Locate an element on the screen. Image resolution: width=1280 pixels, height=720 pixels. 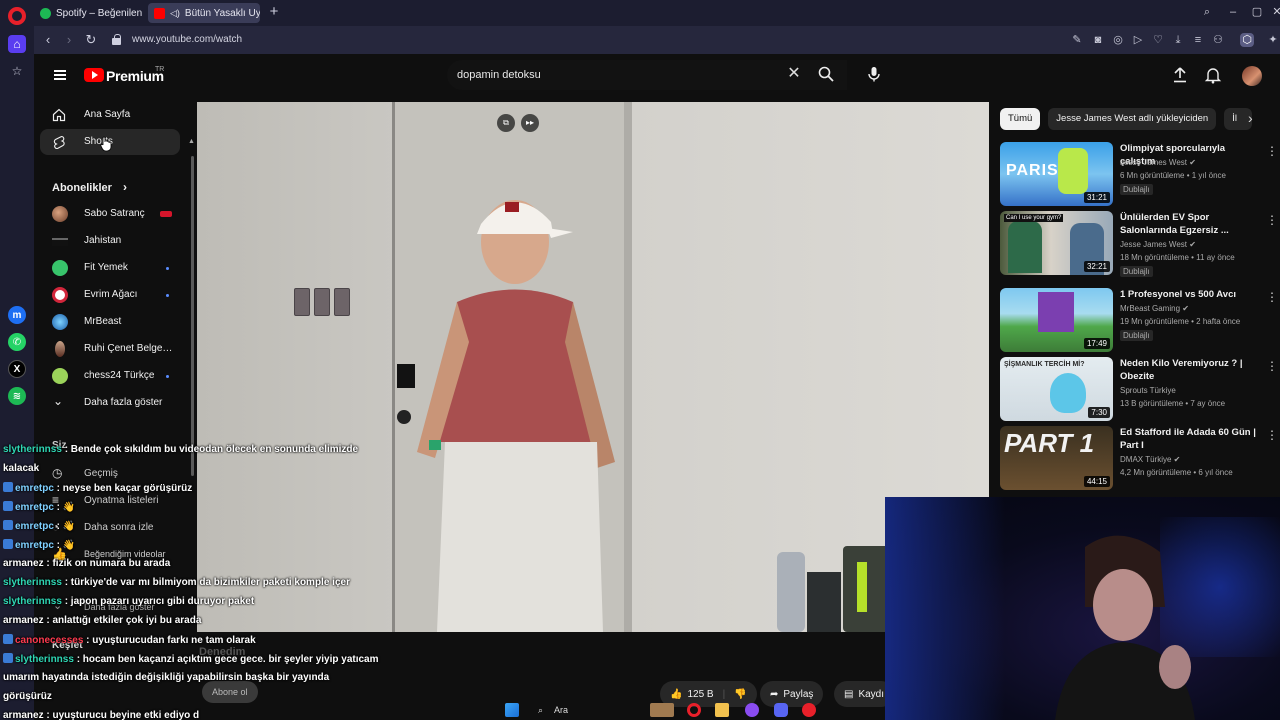
channel-name: DMAX Türkiye ✔ is located at coordinates (1150, 459).